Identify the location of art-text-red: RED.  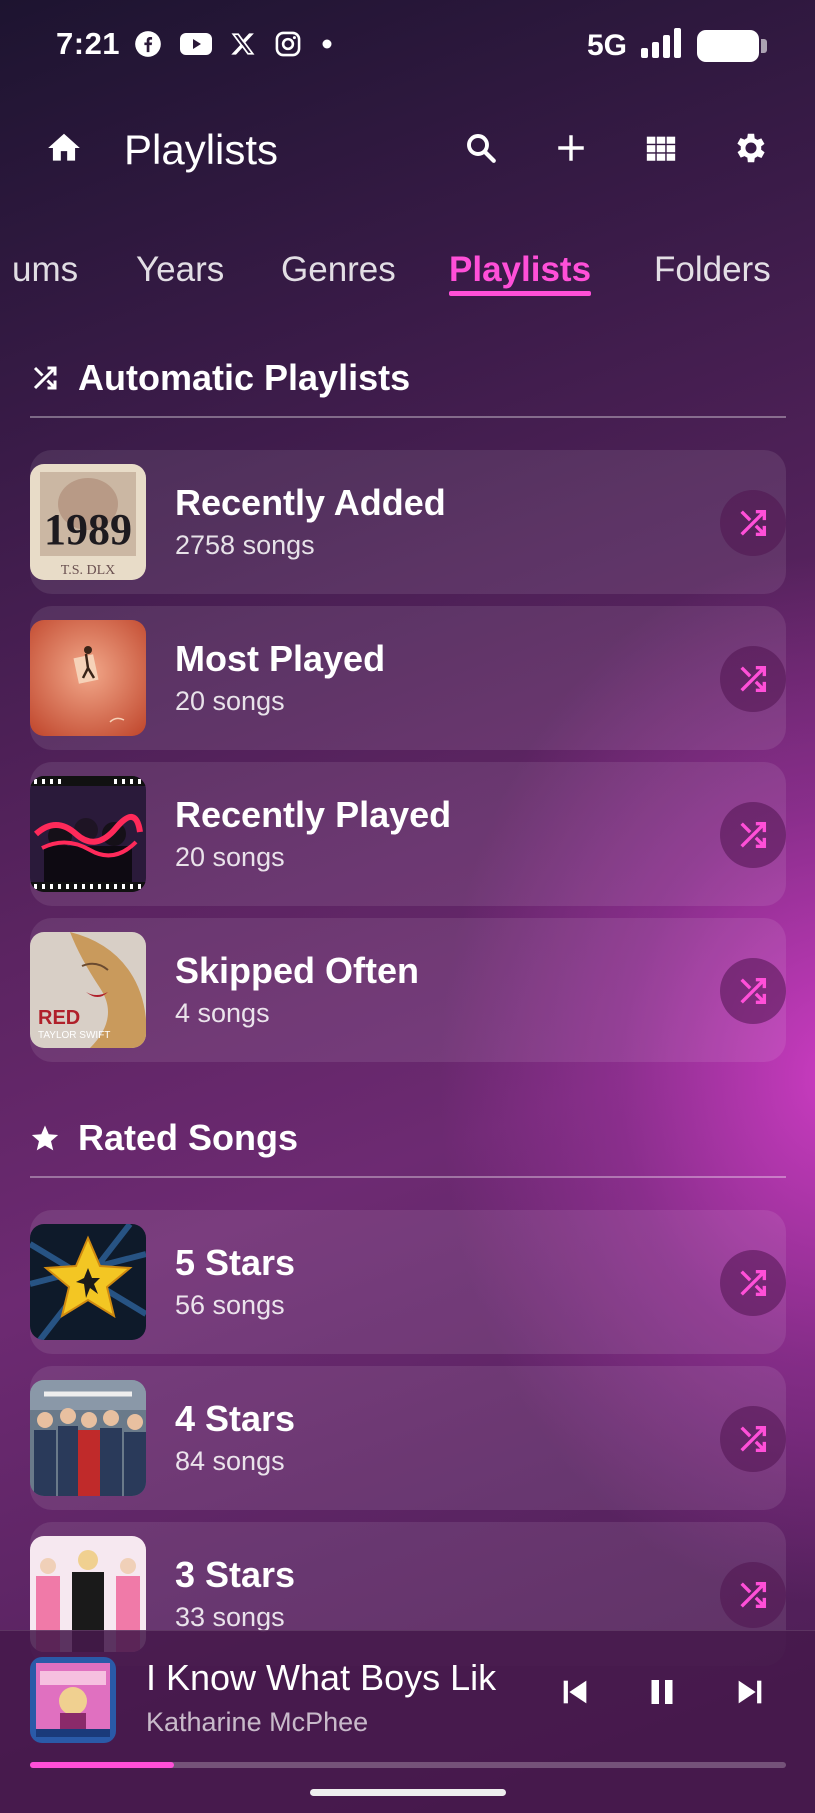
(59, 1018).